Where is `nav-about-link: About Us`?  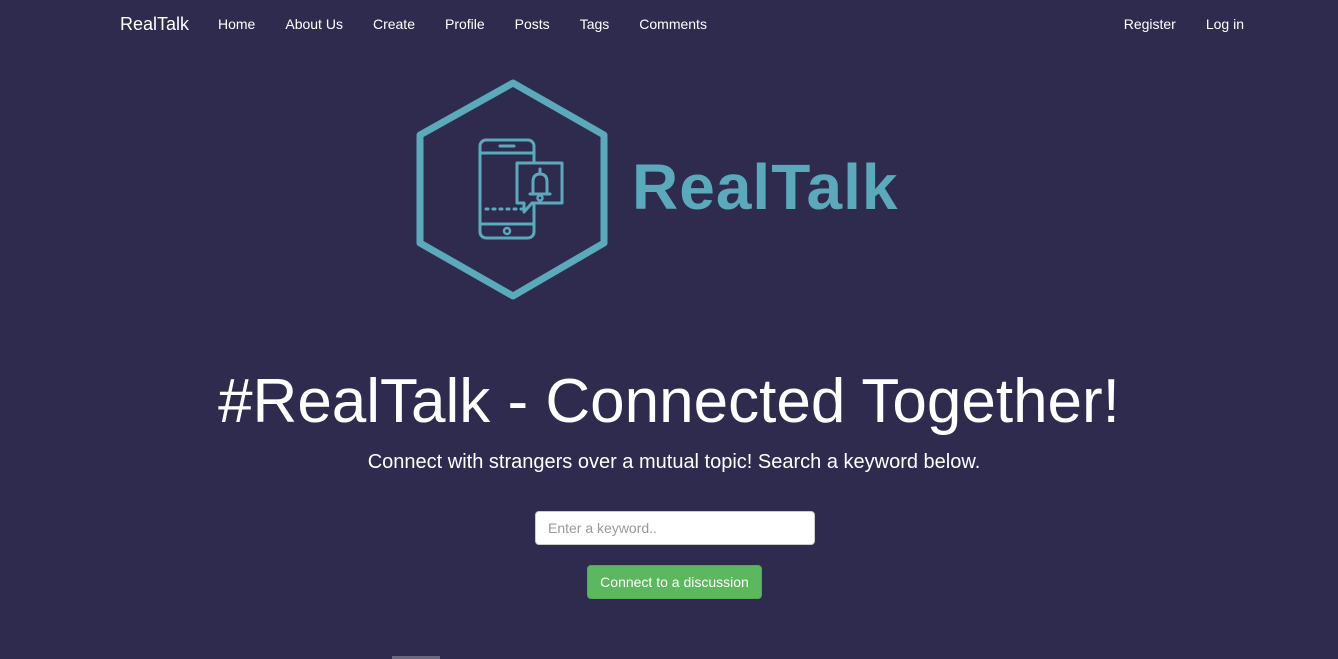 nav-about-link: About Us is located at coordinates (314, 24).